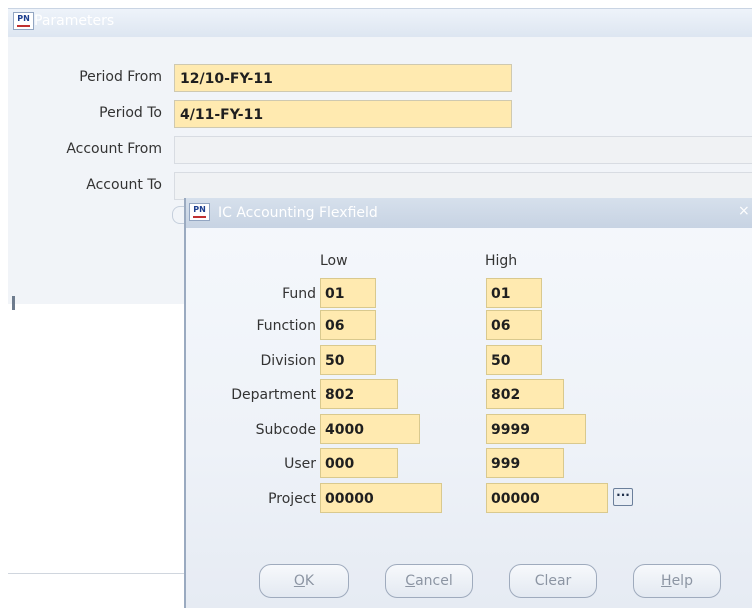  I want to click on project-low-field: 00000, so click(381, 498).